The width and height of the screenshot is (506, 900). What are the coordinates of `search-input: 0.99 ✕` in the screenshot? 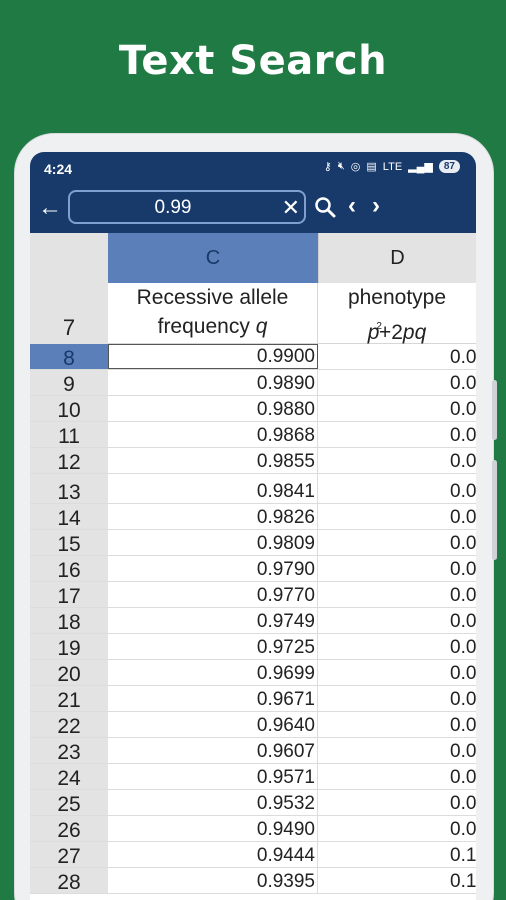 It's located at (187, 207).